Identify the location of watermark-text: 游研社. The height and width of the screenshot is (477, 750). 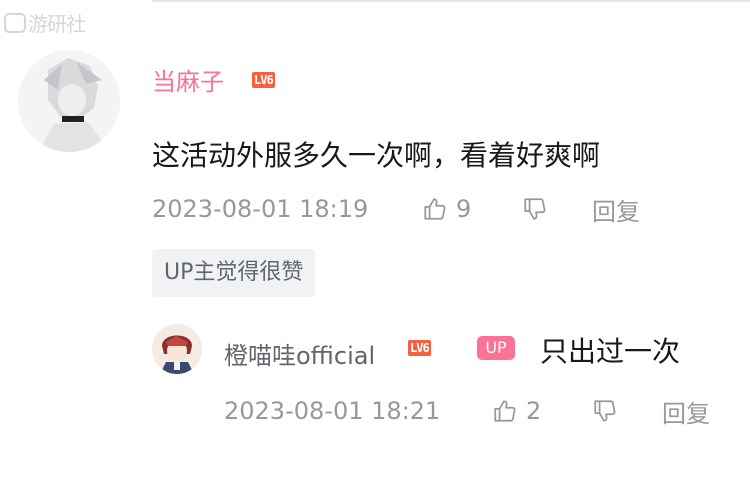
(57, 24).